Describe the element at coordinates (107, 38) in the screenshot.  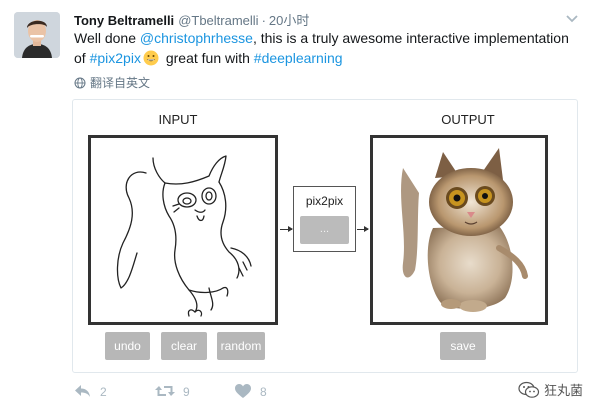
I see `text-segment: Well done` at that location.